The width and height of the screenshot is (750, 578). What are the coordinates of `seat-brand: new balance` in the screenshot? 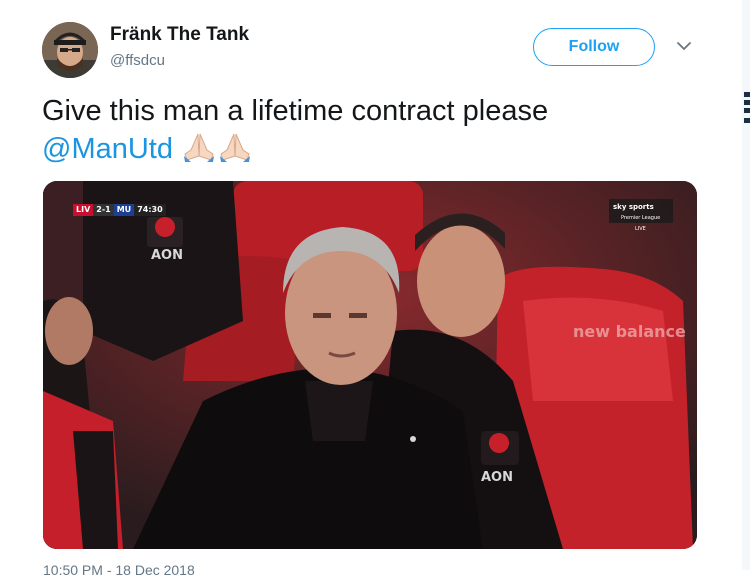 It's located at (629, 331).